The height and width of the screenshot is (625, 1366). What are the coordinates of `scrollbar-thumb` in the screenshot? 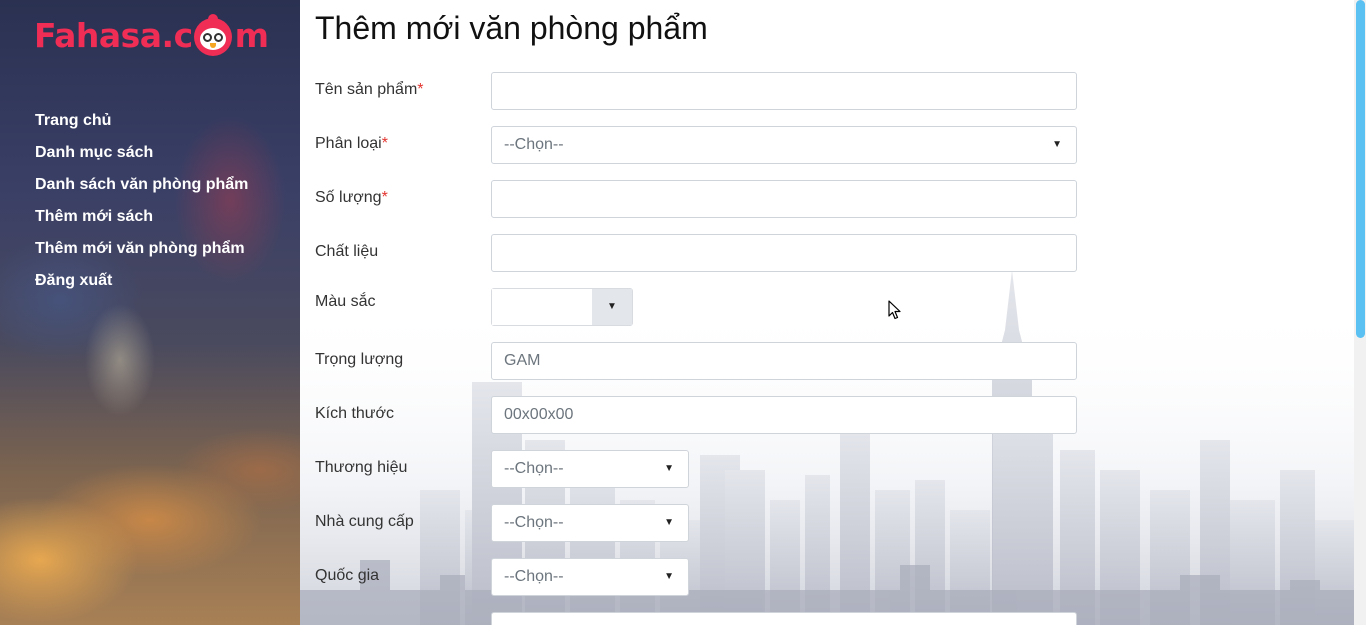 It's located at (1360, 169).